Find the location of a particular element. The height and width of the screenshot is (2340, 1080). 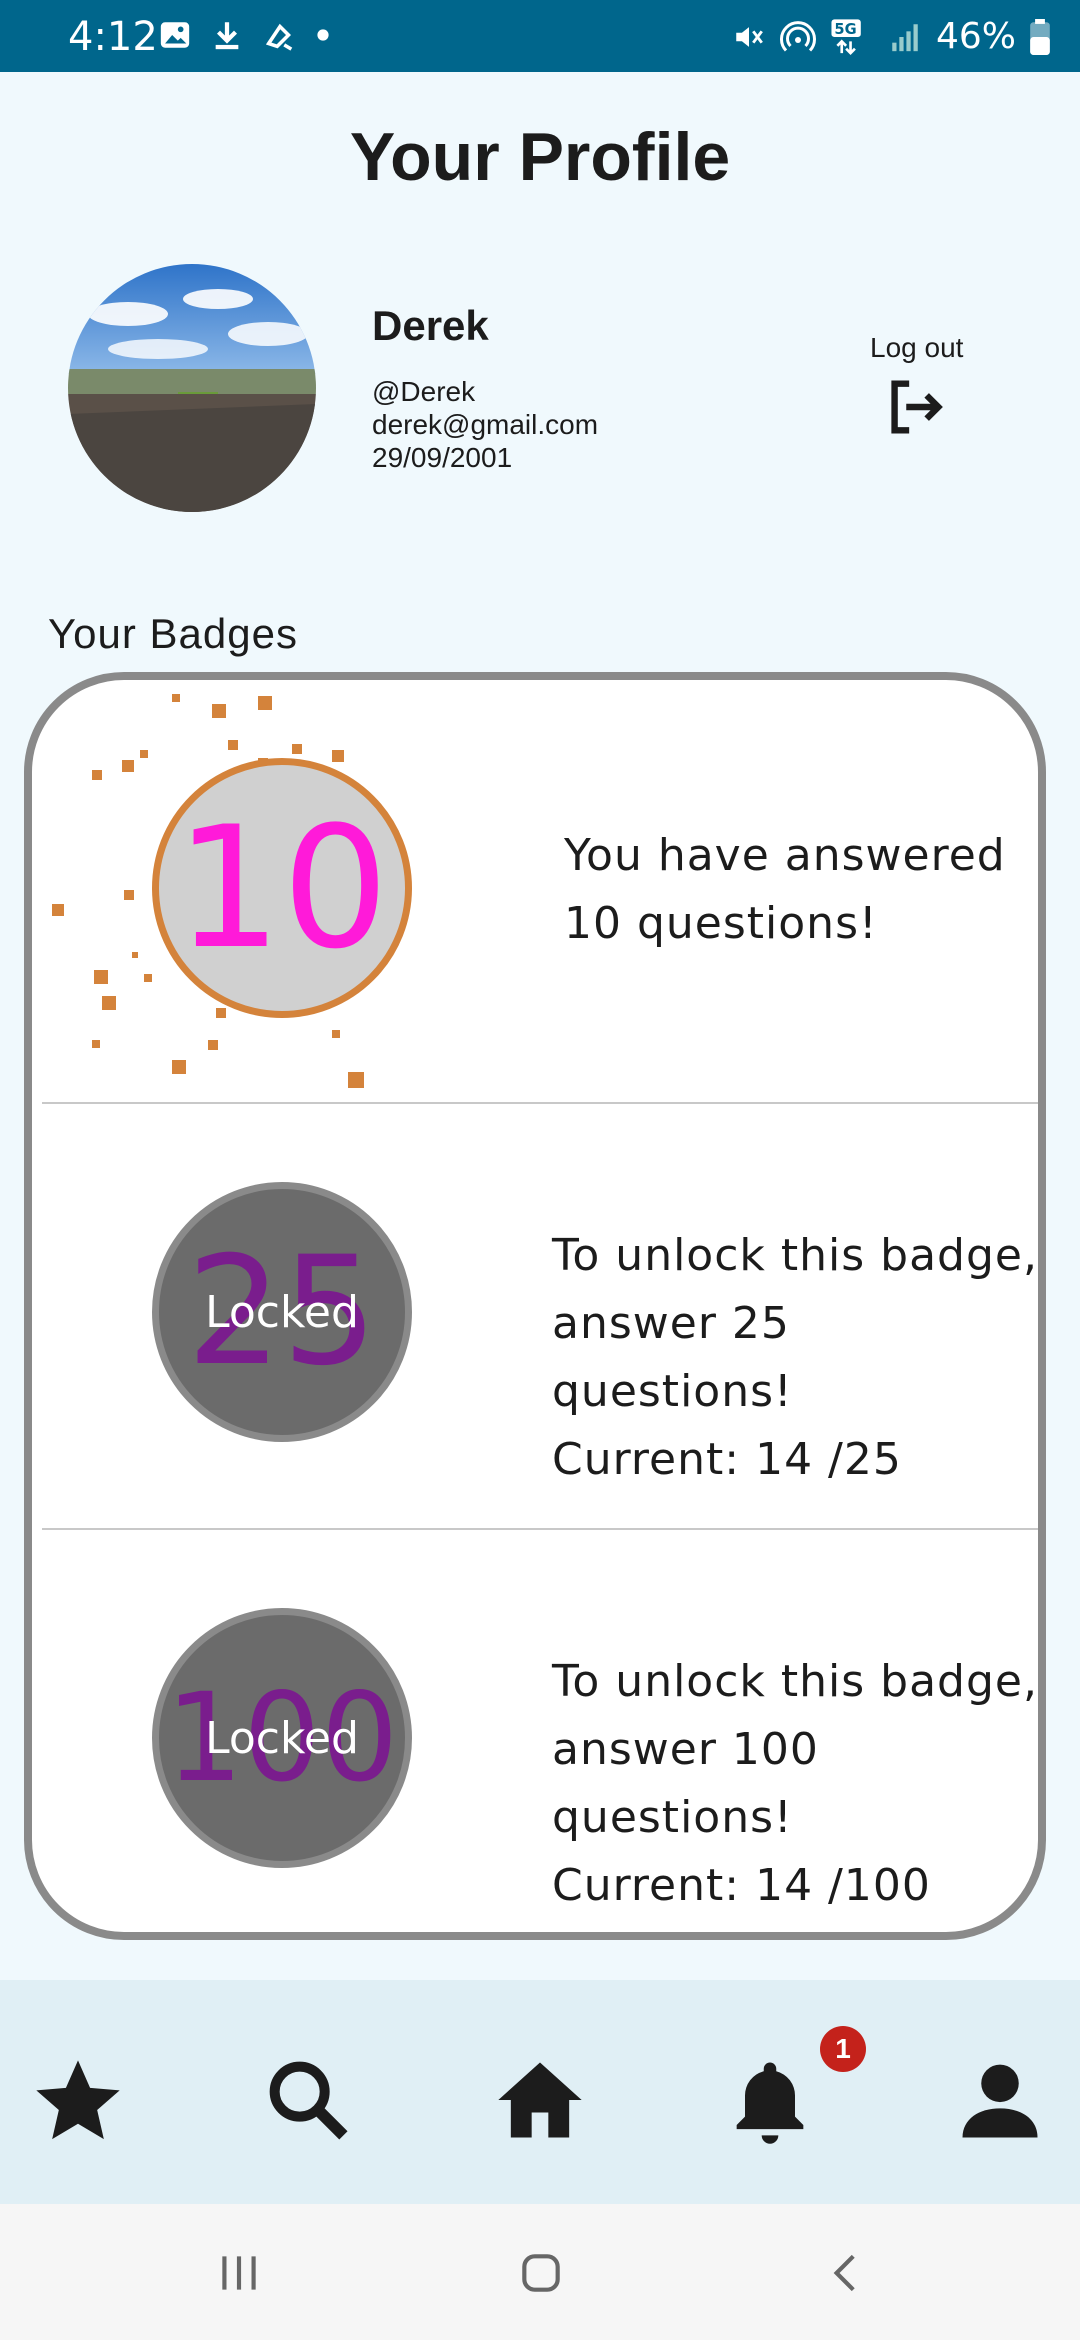

nav-notifications is located at coordinates (770, 2100).